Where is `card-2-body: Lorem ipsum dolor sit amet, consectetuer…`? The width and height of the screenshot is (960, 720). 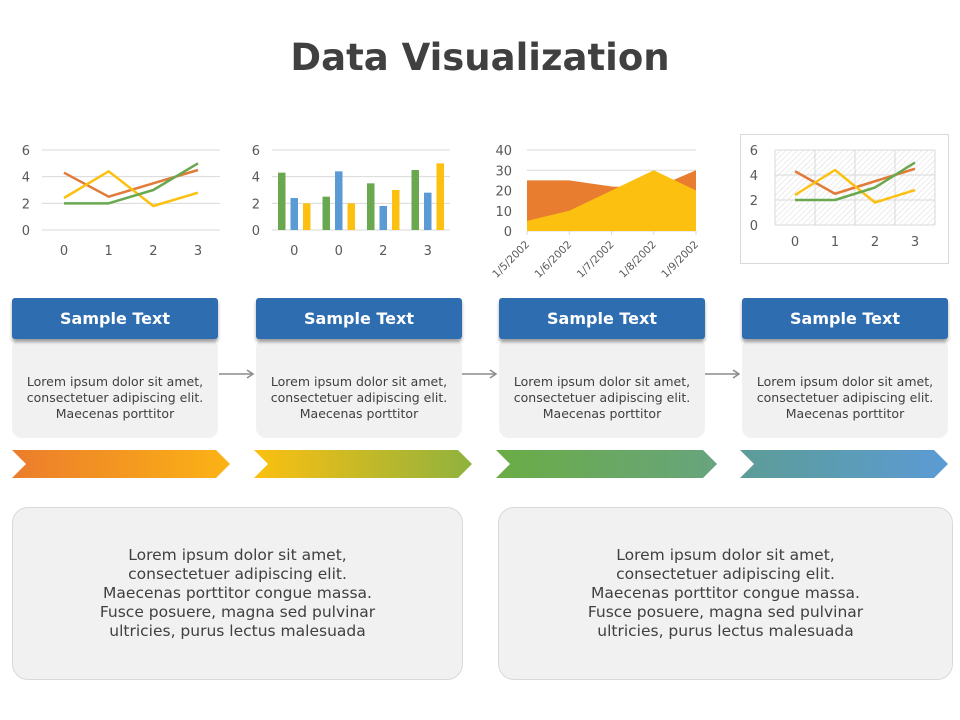 card-2-body: Lorem ipsum dolor sit amet, consectetuer… is located at coordinates (359, 388).